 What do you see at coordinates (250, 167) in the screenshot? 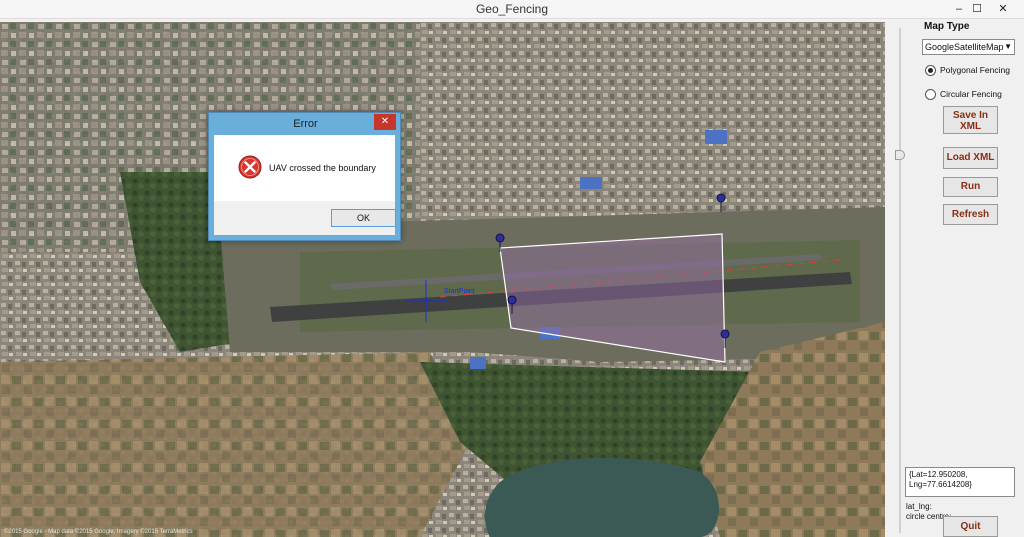
I see `error-icon` at bounding box center [250, 167].